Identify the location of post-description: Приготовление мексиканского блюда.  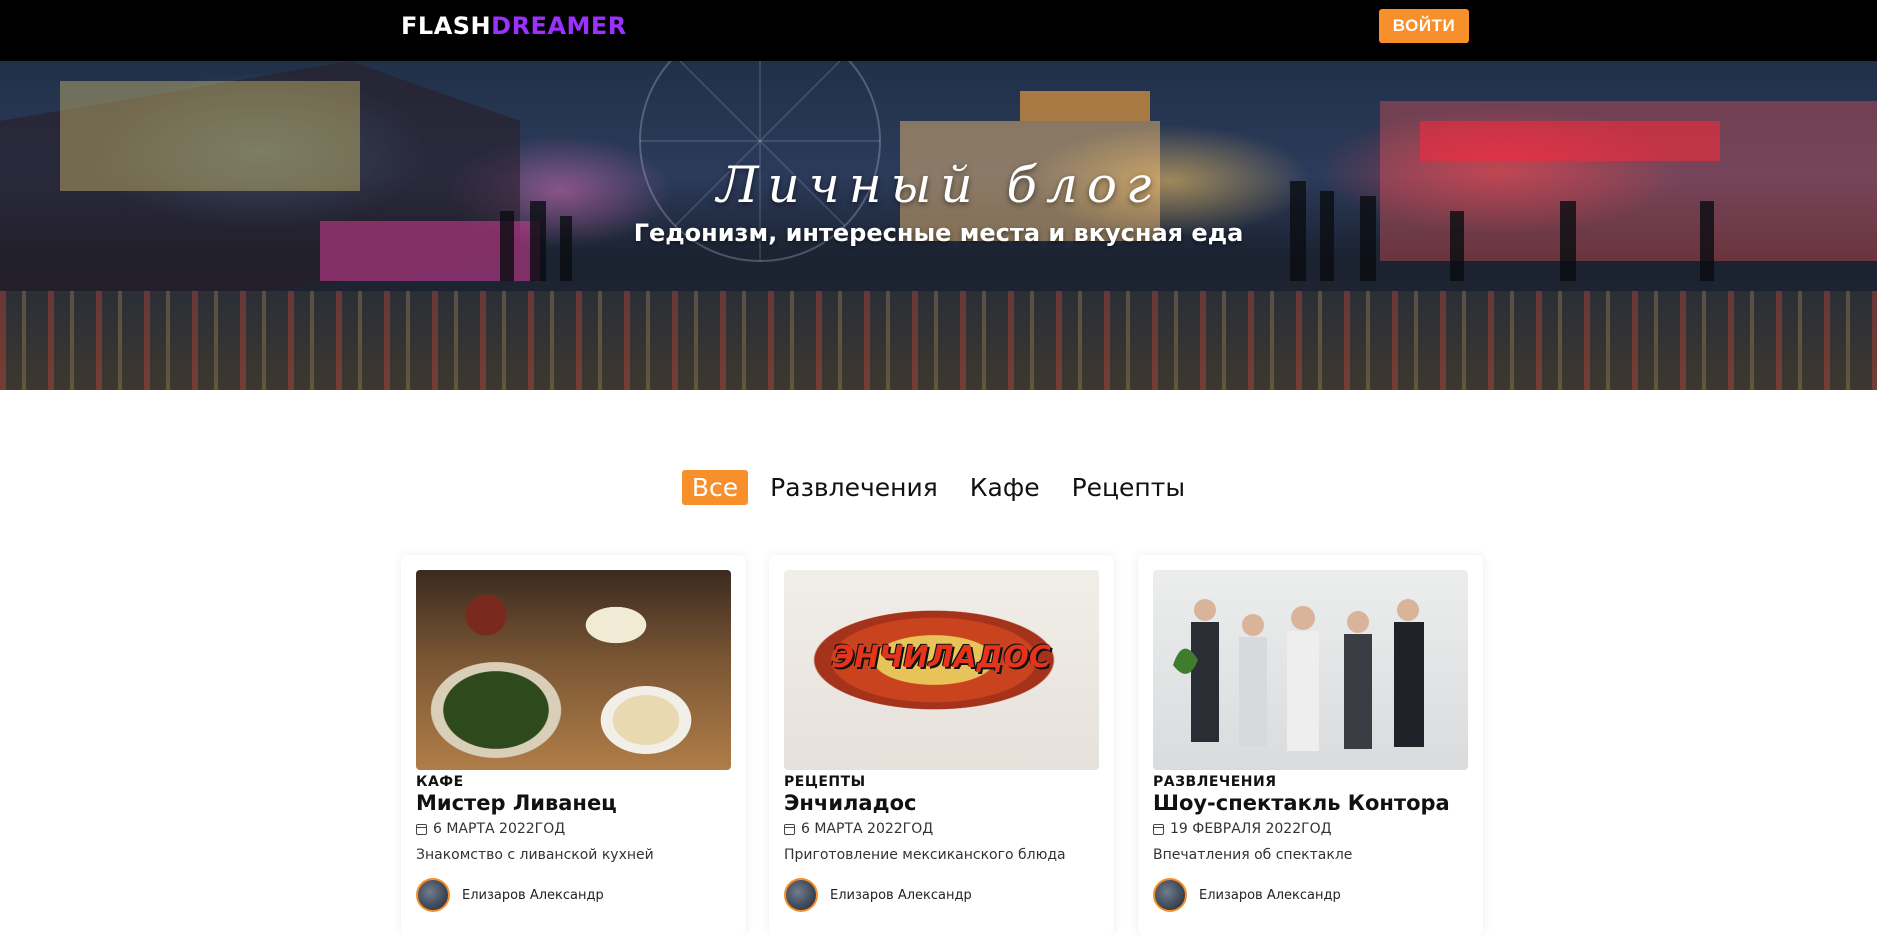
(925, 855).